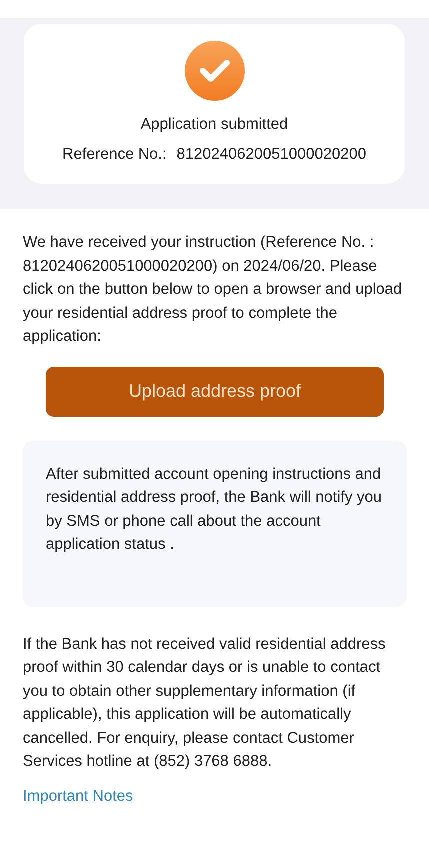 This screenshot has height=847, width=429. Describe the element at coordinates (271, 155) in the screenshot. I see `reference-number: 8120240620051000020200` at that location.